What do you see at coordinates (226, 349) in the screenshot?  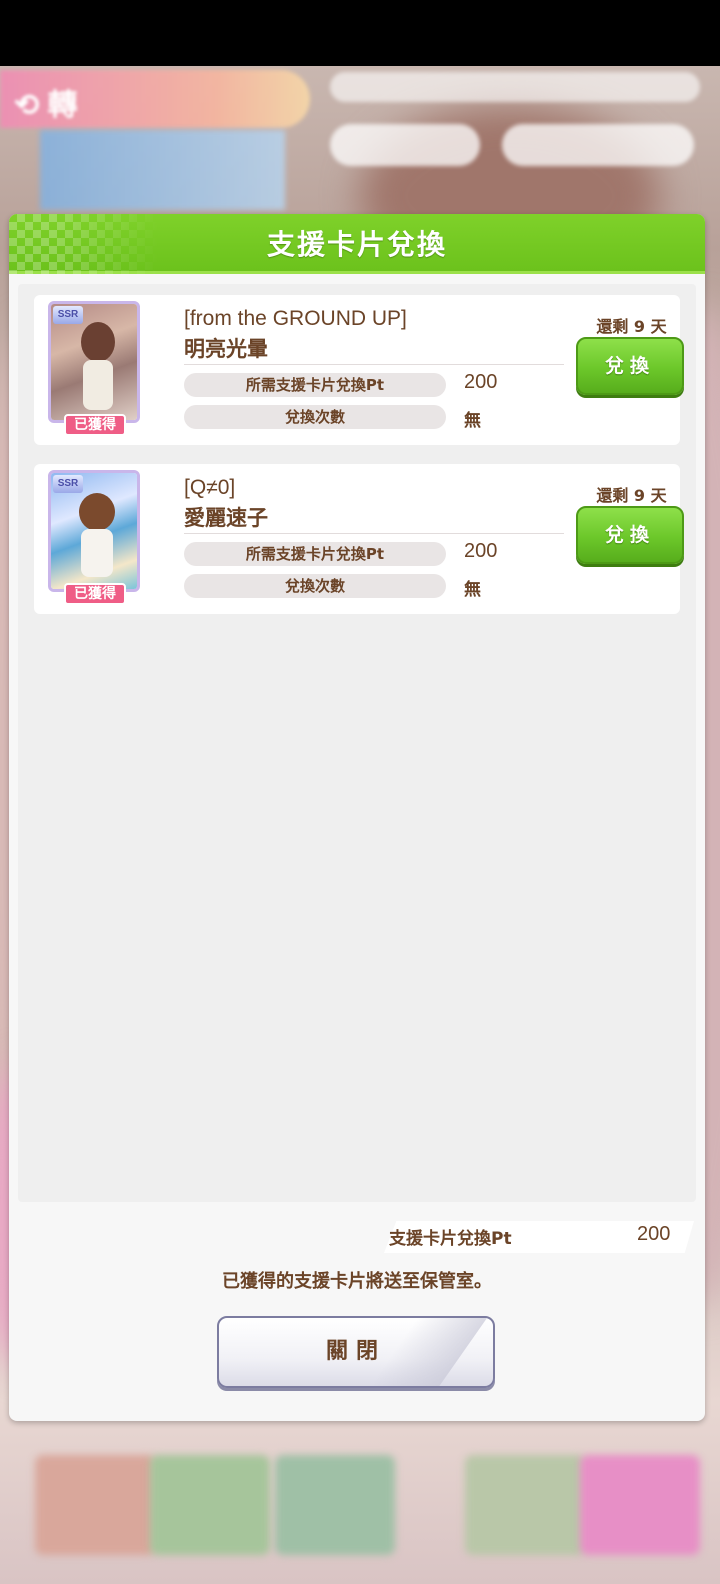 I see `card-character-name: 明亮光暈` at bounding box center [226, 349].